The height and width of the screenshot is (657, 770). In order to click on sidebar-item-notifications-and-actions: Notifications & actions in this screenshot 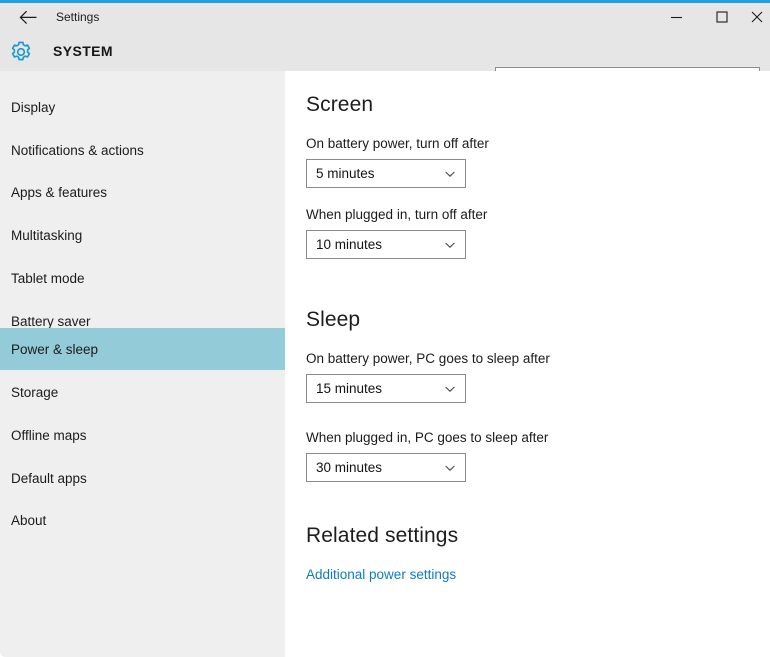, I will do `click(142, 150)`.